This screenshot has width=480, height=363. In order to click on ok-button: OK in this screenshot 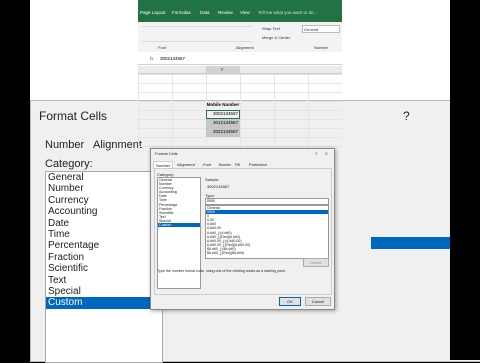, I will do `click(290, 301)`.